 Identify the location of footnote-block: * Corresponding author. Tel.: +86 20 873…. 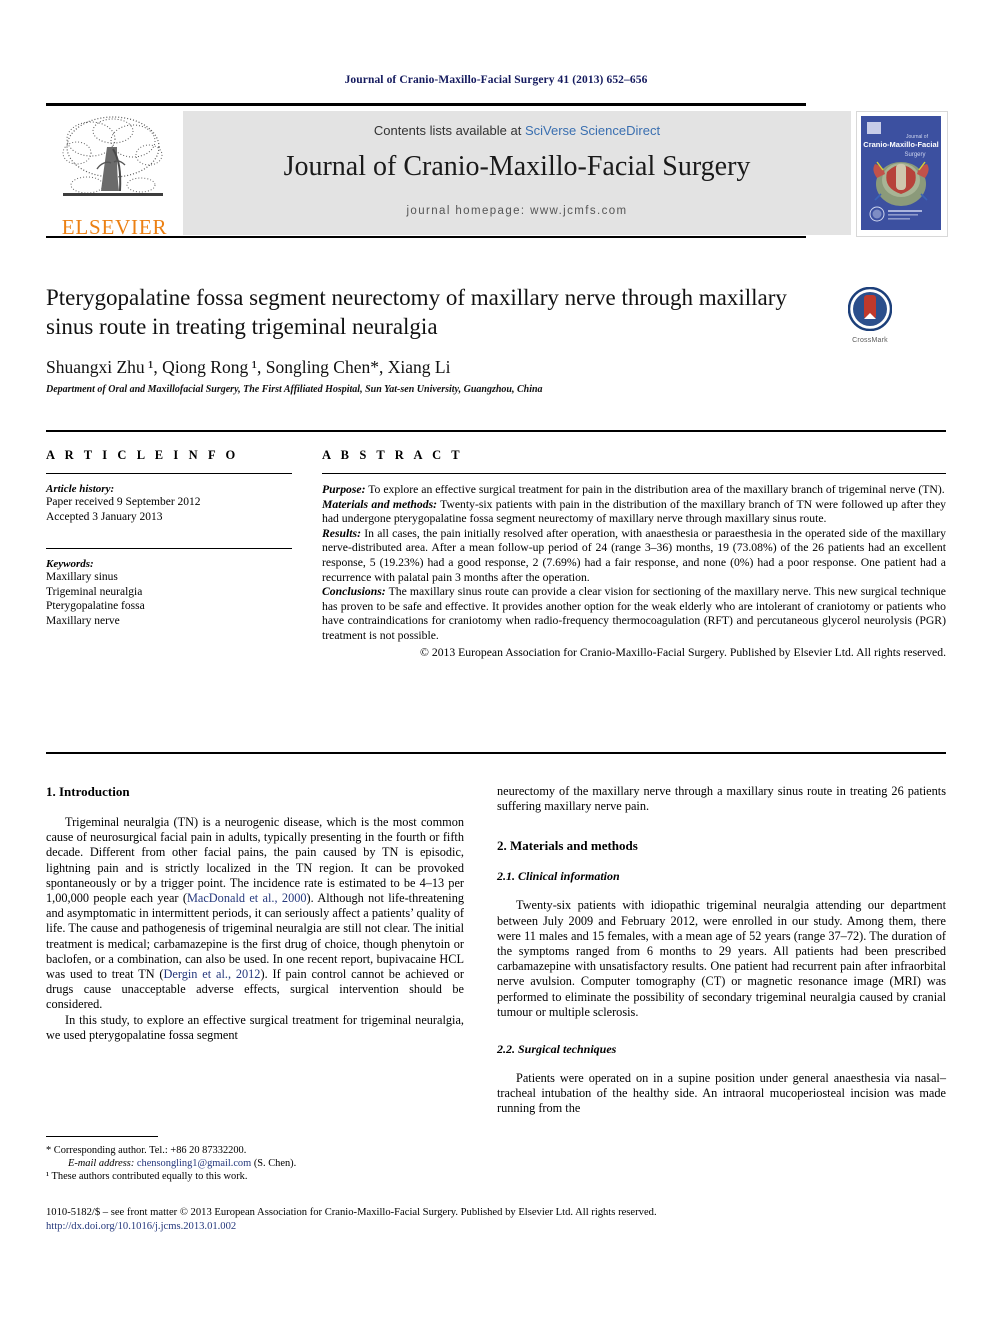
(255, 1159).